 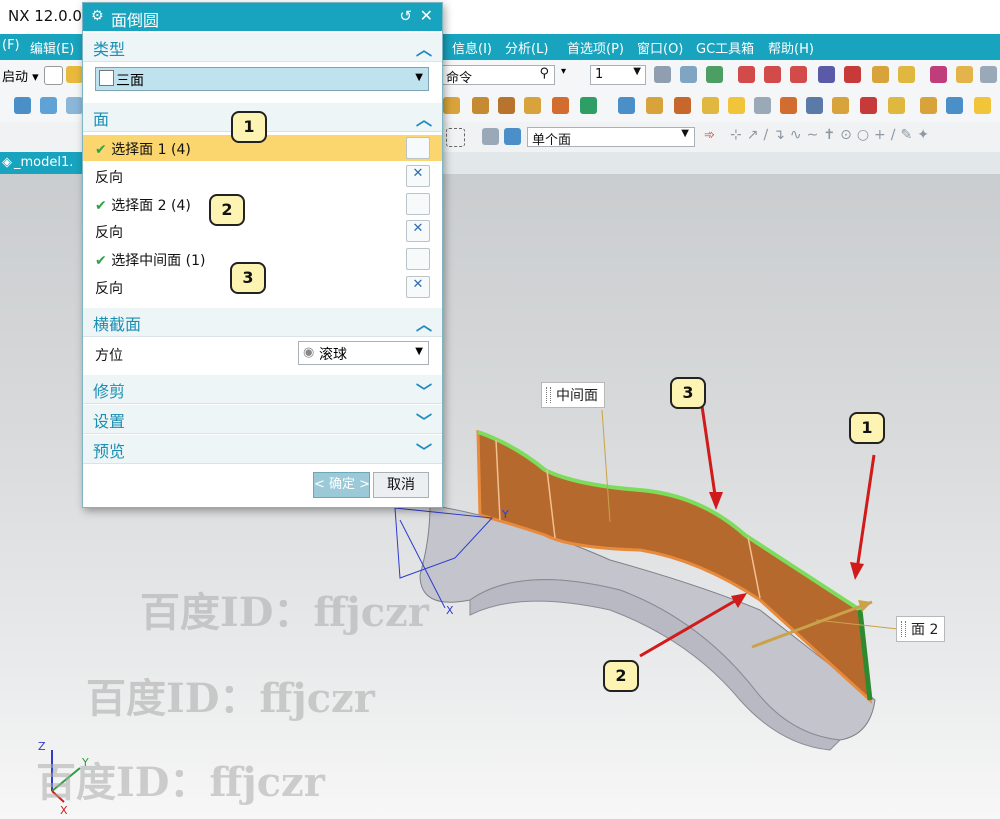 What do you see at coordinates (709, 135) in the screenshot?
I see `snap-arrow-icon: ➾` at bounding box center [709, 135].